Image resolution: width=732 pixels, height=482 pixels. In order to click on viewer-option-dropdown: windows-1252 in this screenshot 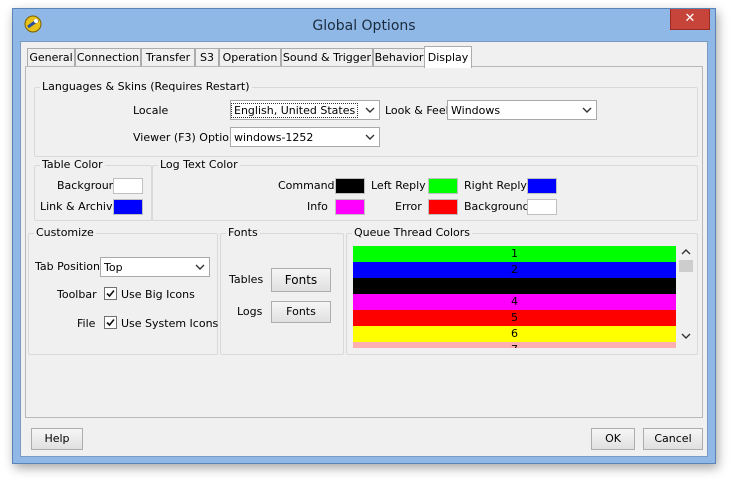, I will do `click(305, 137)`.